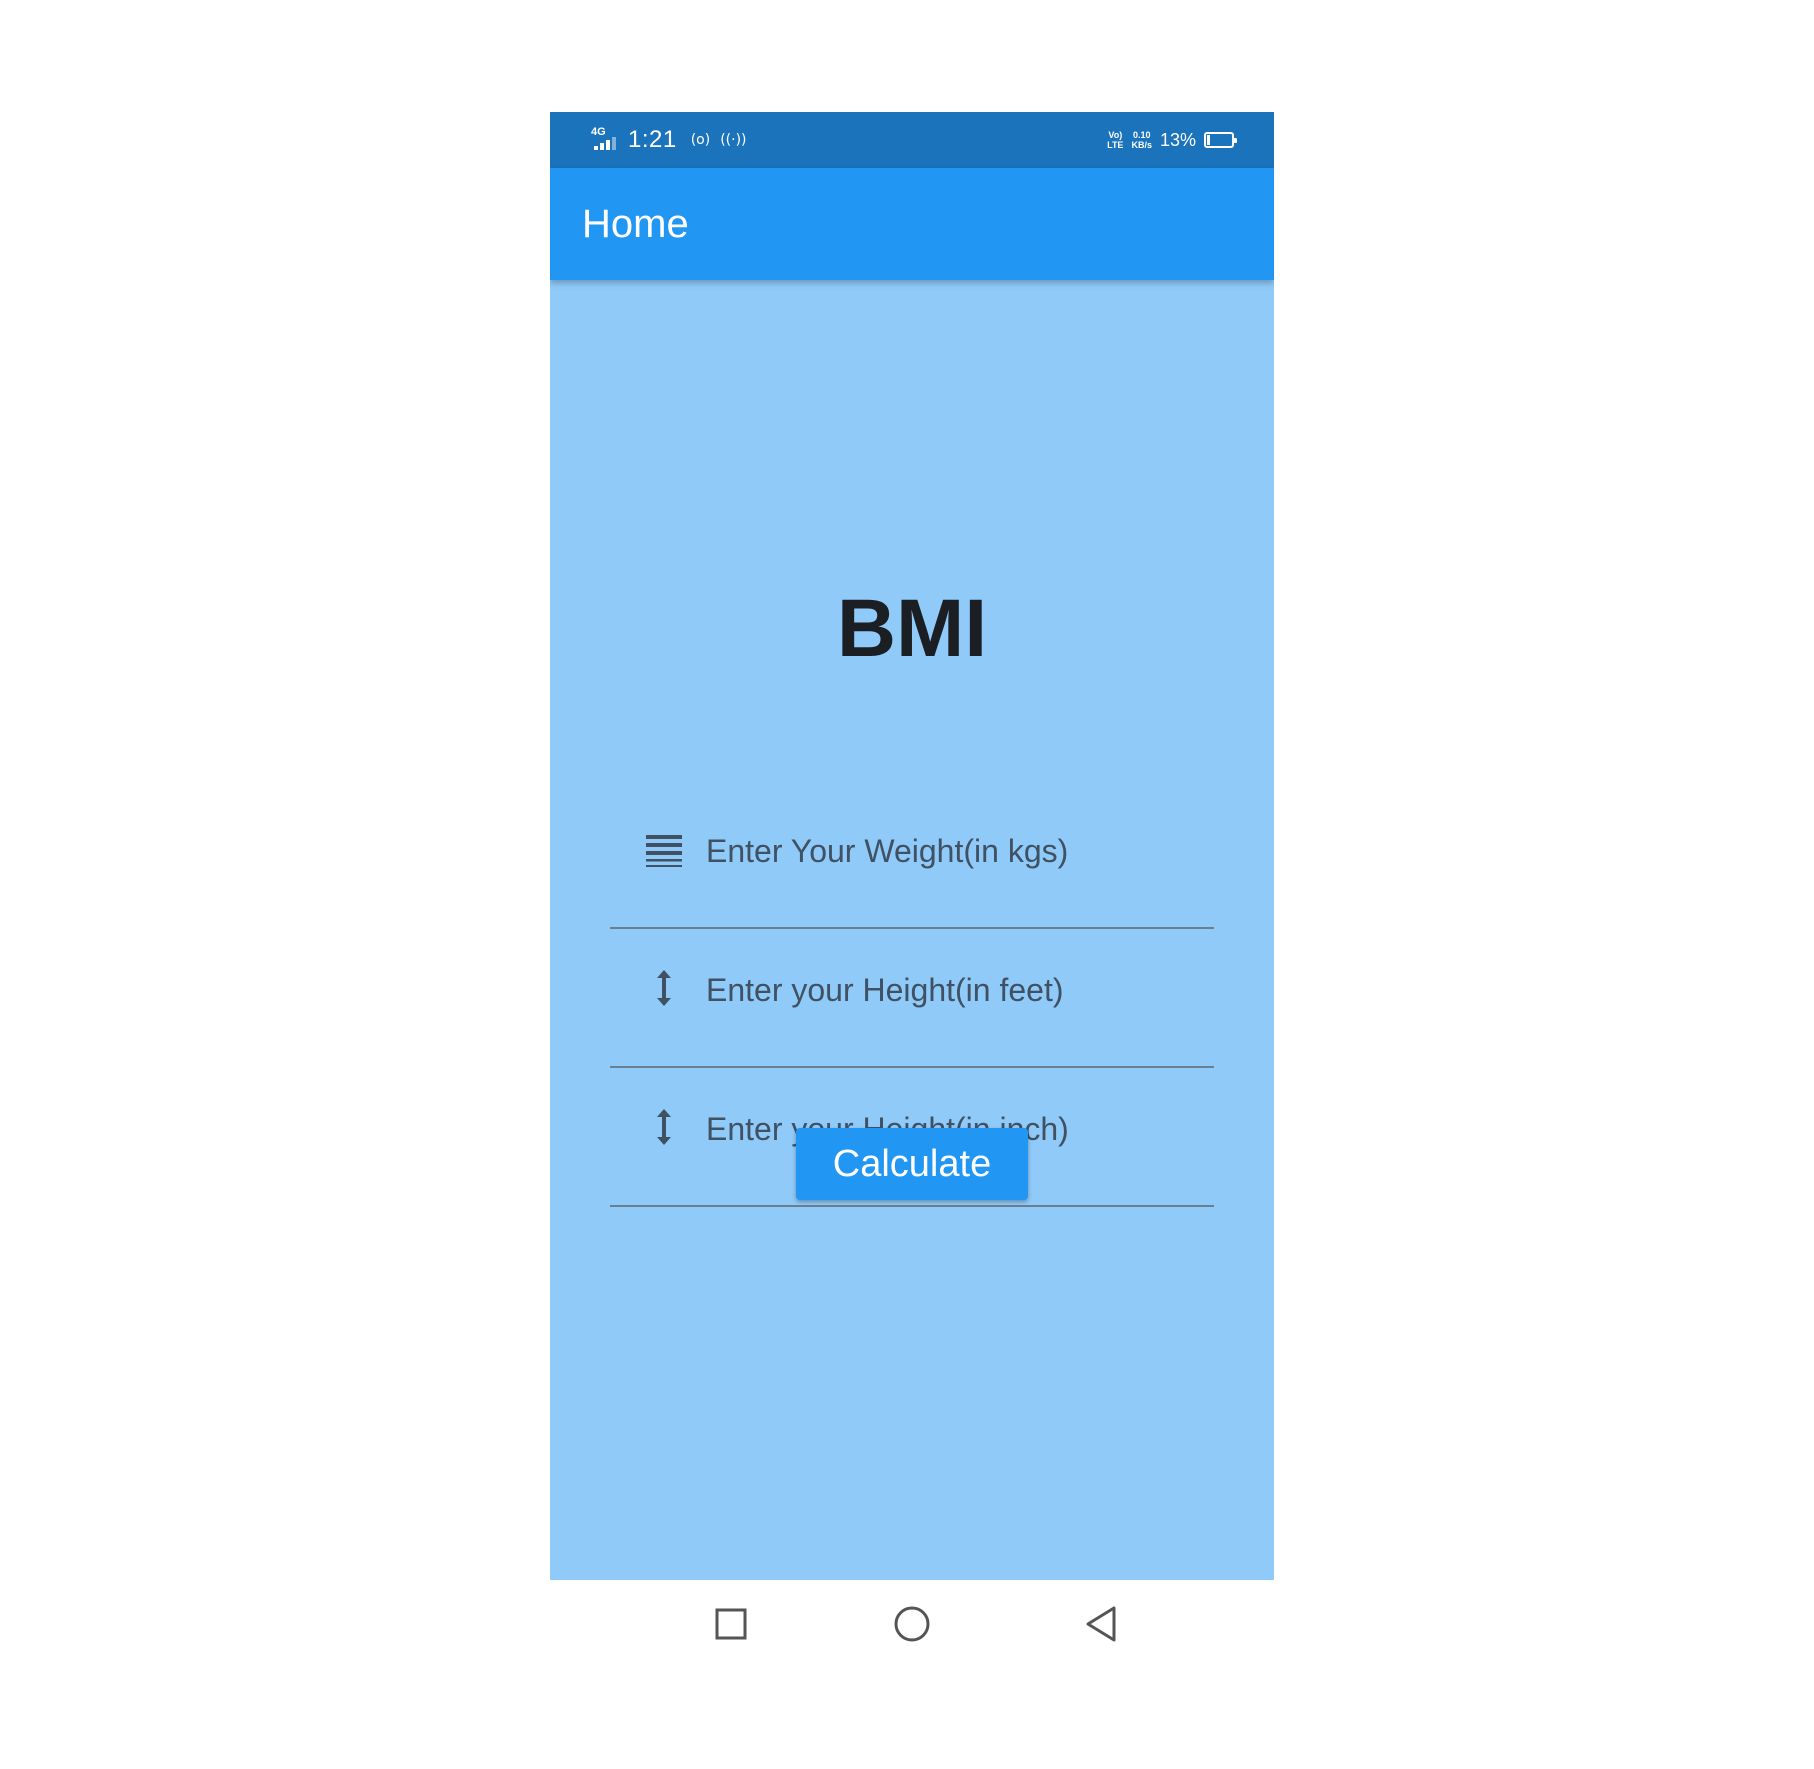 The image size is (1814, 1769). I want to click on volte-icon: Vo) LTE, so click(1115, 140).